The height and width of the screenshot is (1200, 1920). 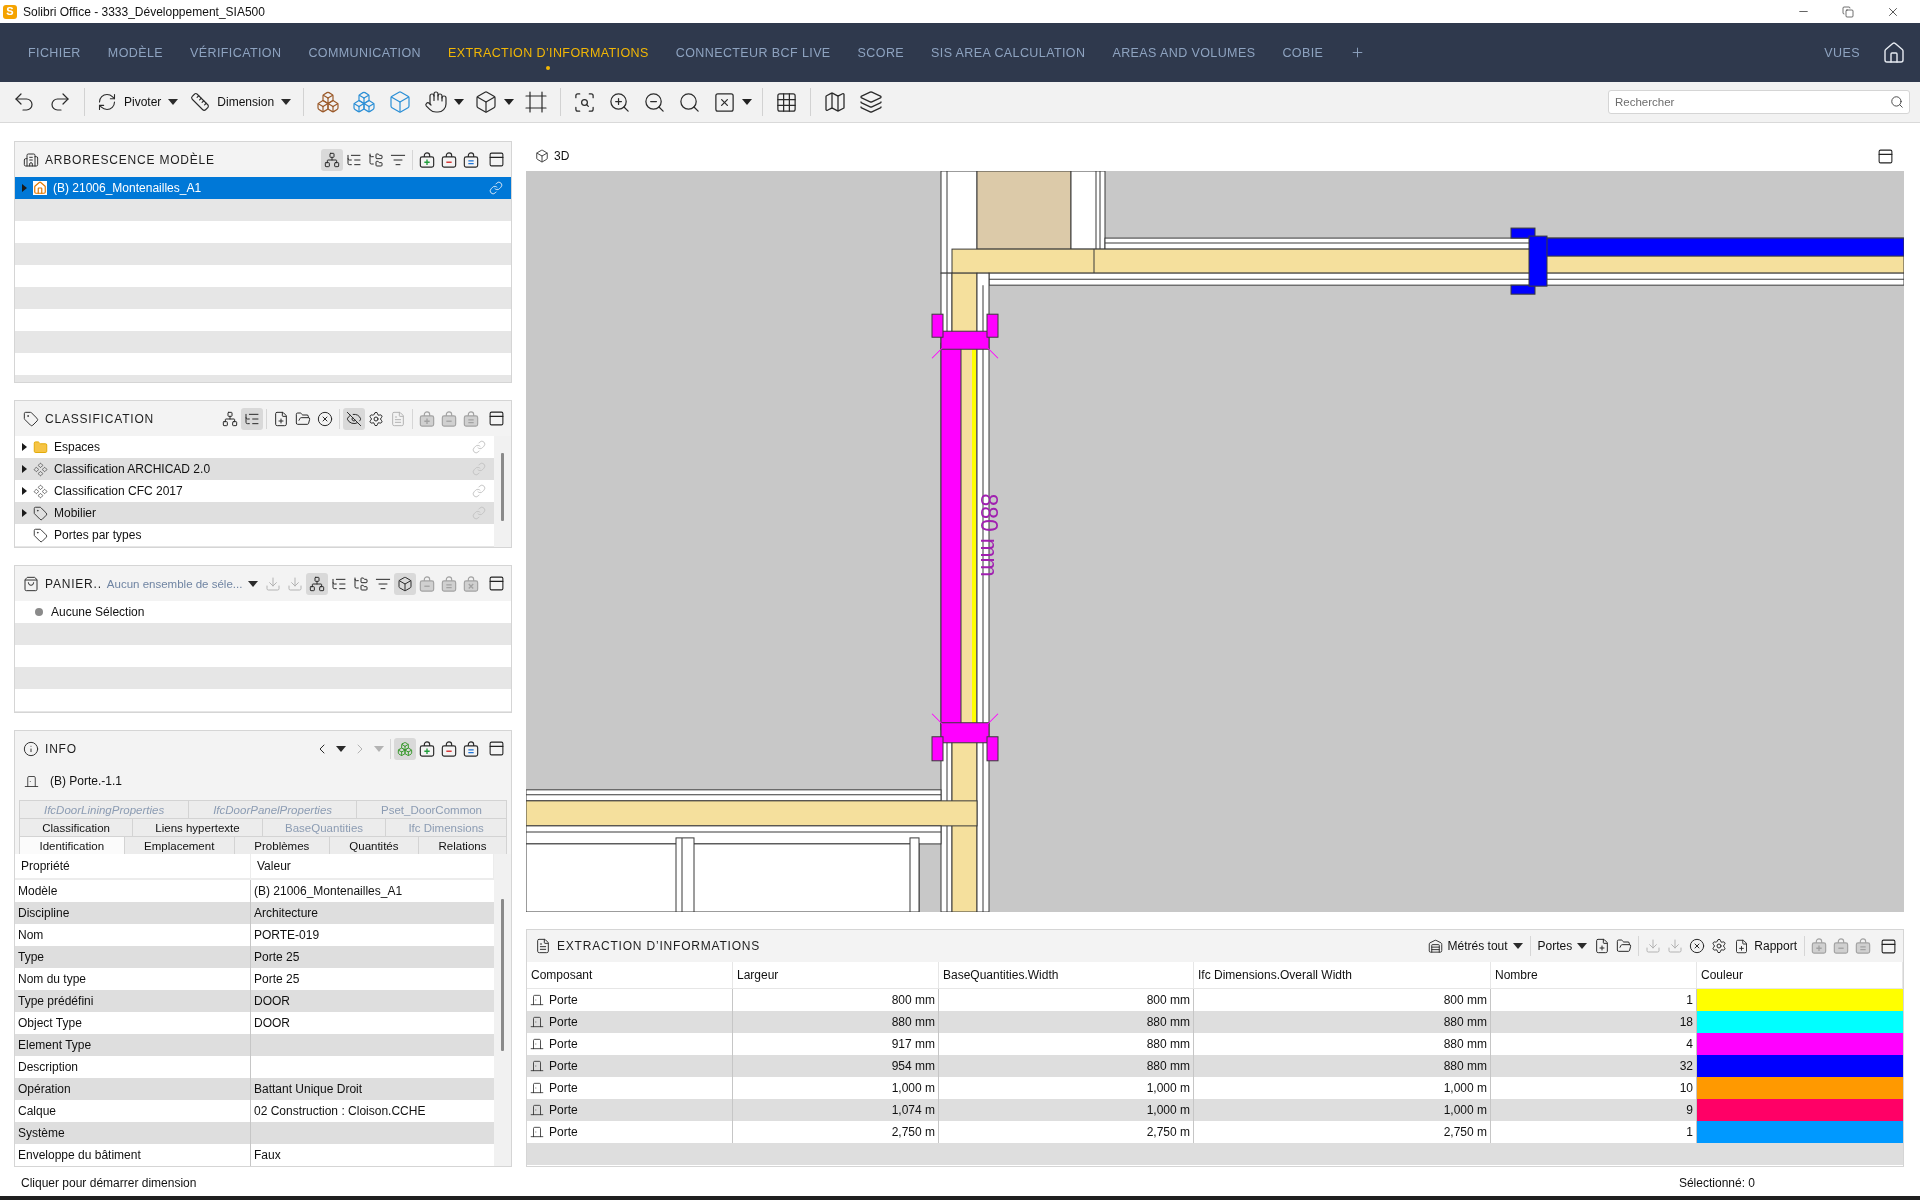 What do you see at coordinates (988, 535) in the screenshot?
I see `dimension-label: 880 mm` at bounding box center [988, 535].